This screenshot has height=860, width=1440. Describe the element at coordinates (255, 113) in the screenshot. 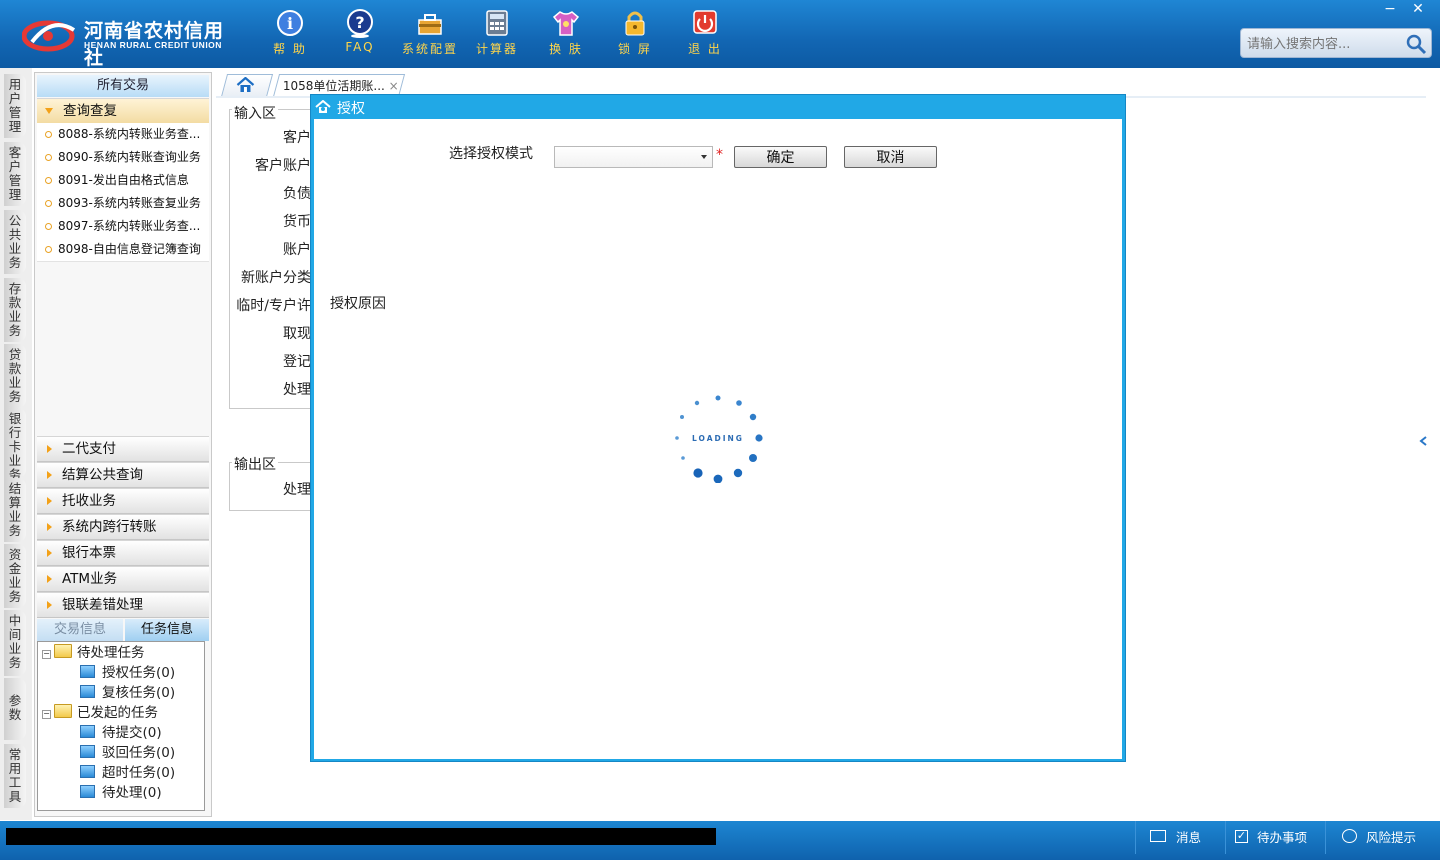

I see `input-area-legend: 输入区` at that location.